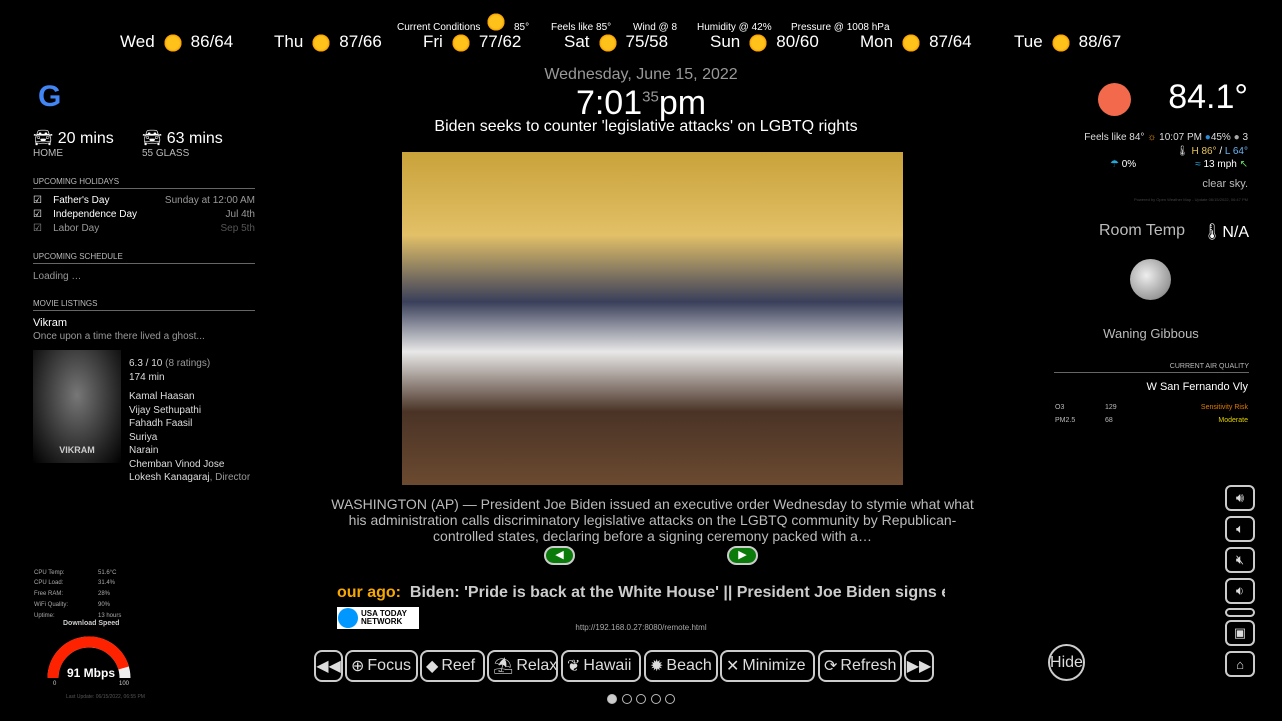  I want to click on holiday-item: ☑ Labor Day Sep 5th, so click(144, 228).